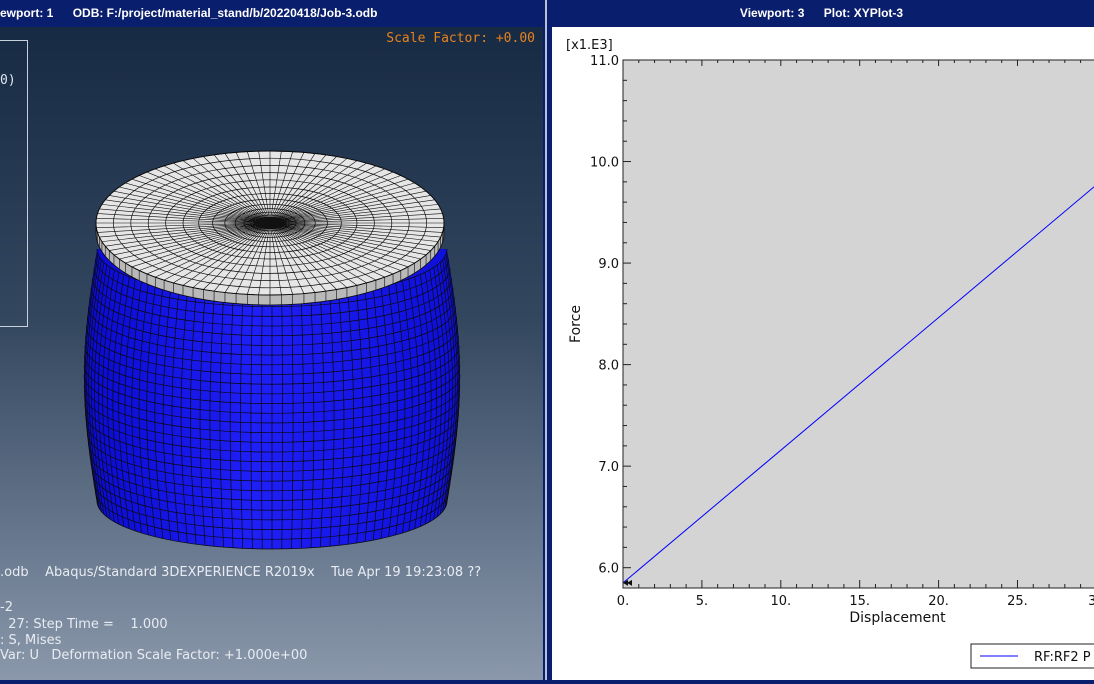 The width and height of the screenshot is (1094, 684). What do you see at coordinates (780, 601) in the screenshot?
I see `x-tick-label: 10.` at bounding box center [780, 601].